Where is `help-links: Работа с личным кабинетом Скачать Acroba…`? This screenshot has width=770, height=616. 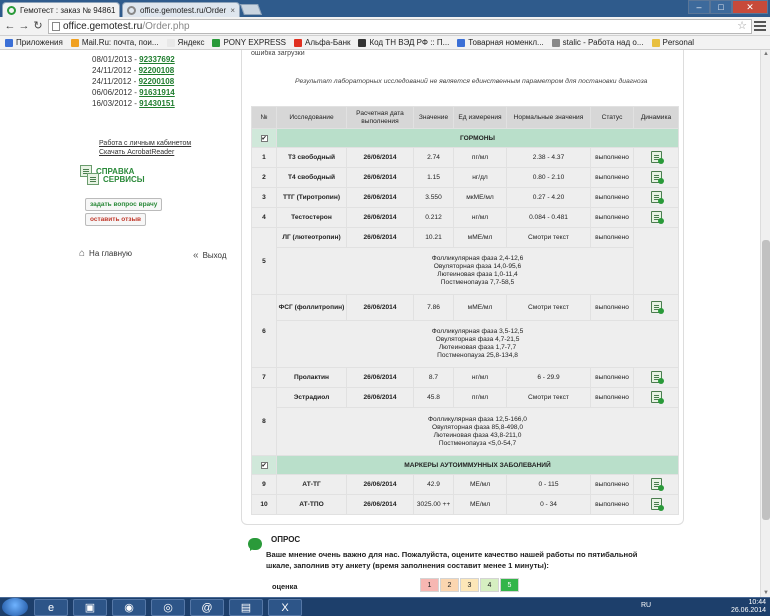 help-links: Работа с личным кабинетом Скачать Acroba… is located at coordinates (145, 148).